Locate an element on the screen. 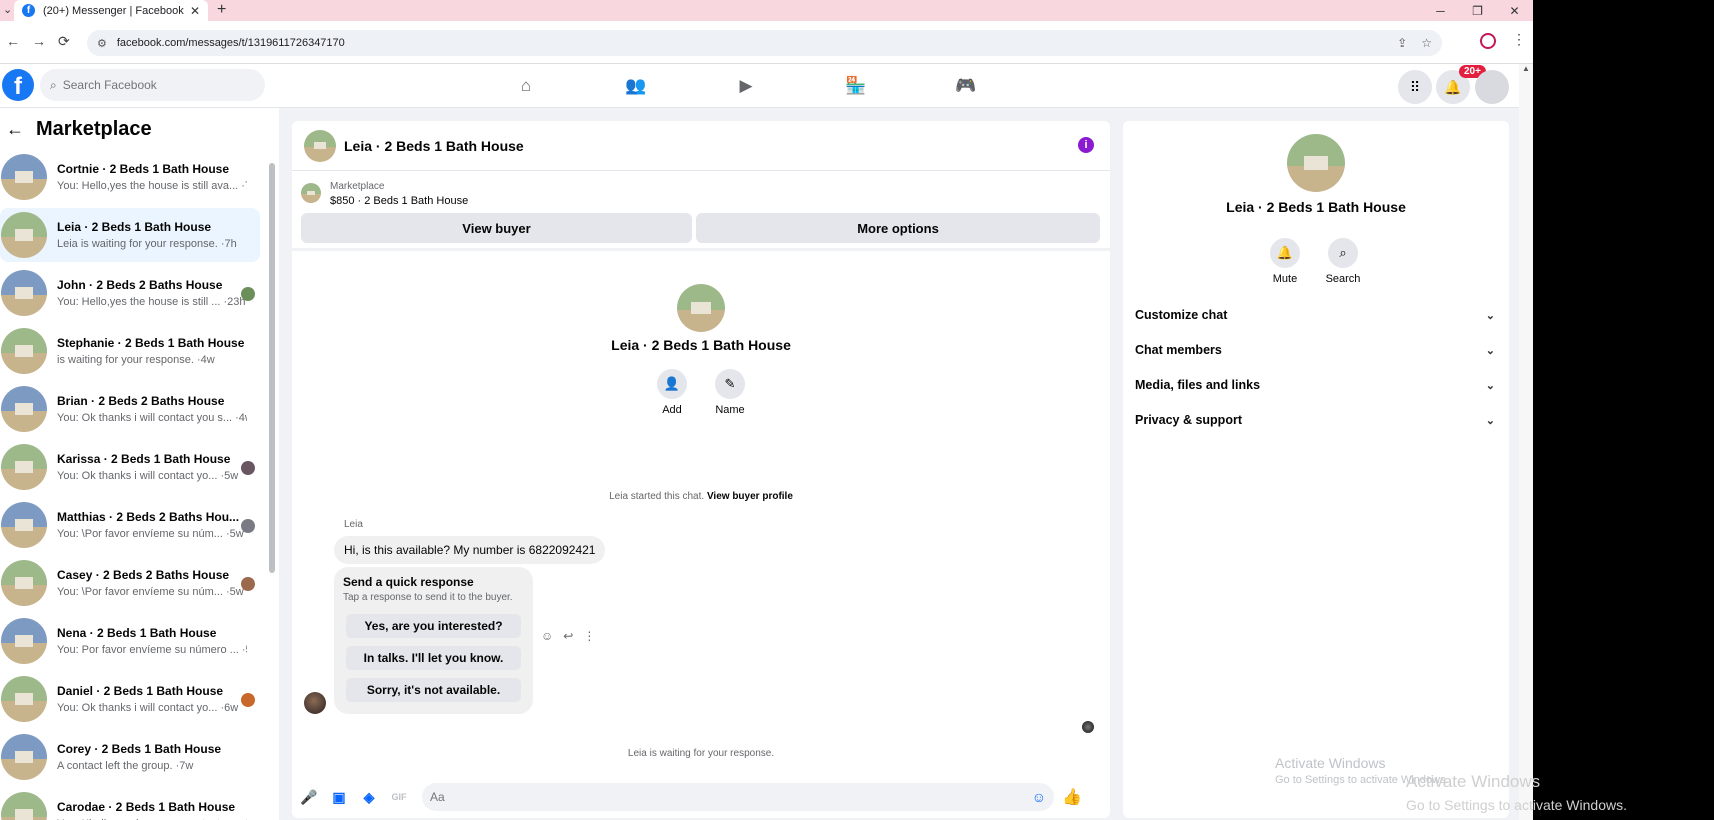  minimize-button: ─ is located at coordinates (1440, 10).